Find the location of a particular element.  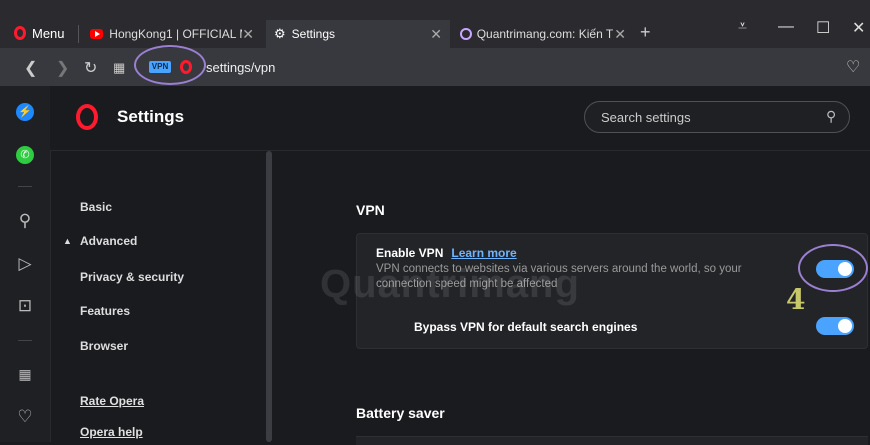

speed-dial-icon: ▦ is located at coordinates (119, 68).